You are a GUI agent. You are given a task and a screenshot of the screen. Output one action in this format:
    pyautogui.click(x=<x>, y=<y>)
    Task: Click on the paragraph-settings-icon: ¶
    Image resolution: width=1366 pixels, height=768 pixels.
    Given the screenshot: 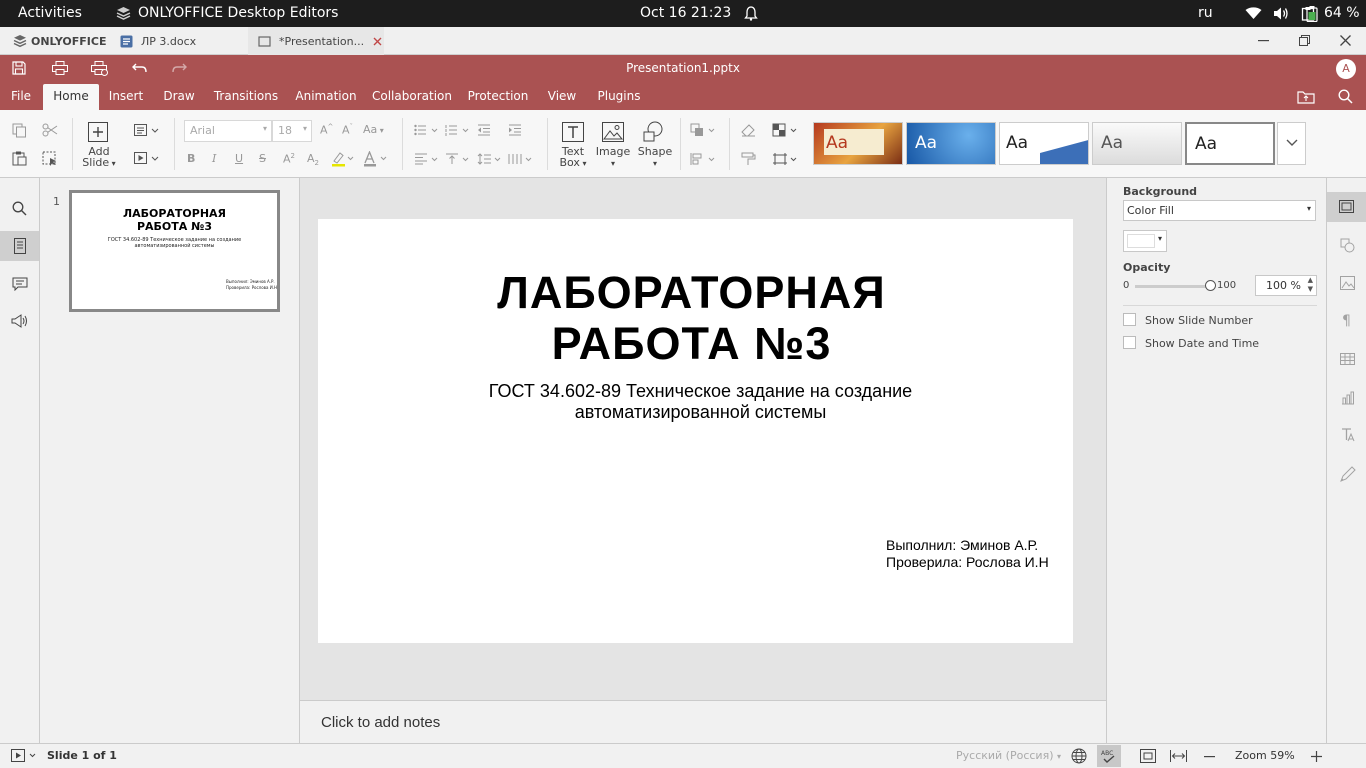 What is the action you would take?
    pyautogui.click(x=1346, y=321)
    